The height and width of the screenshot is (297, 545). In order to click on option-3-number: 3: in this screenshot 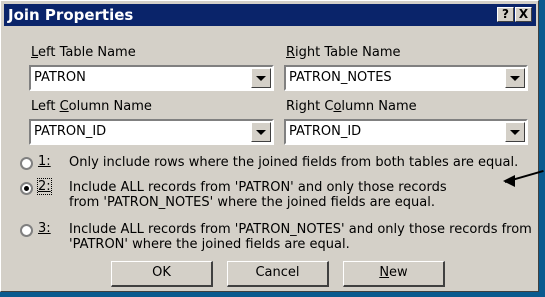, I will do `click(44, 228)`.